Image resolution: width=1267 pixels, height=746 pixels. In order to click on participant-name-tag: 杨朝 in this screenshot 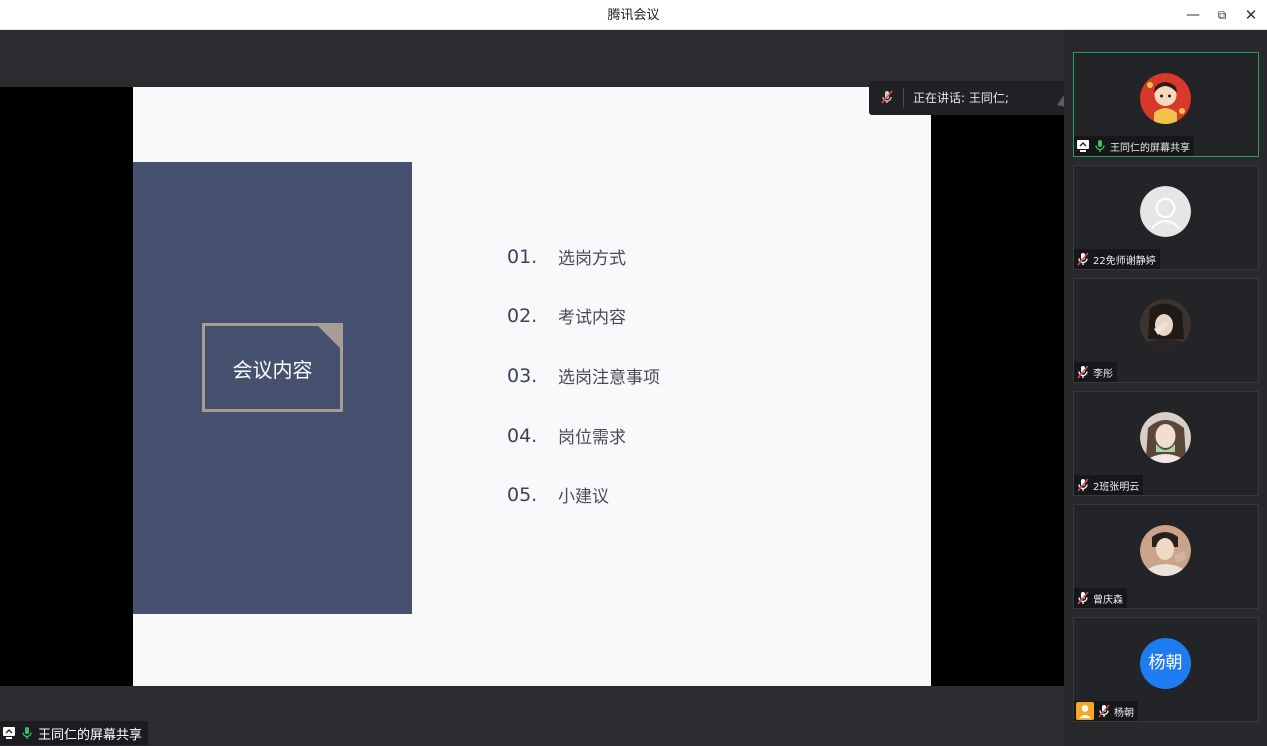, I will do `click(1106, 711)`.